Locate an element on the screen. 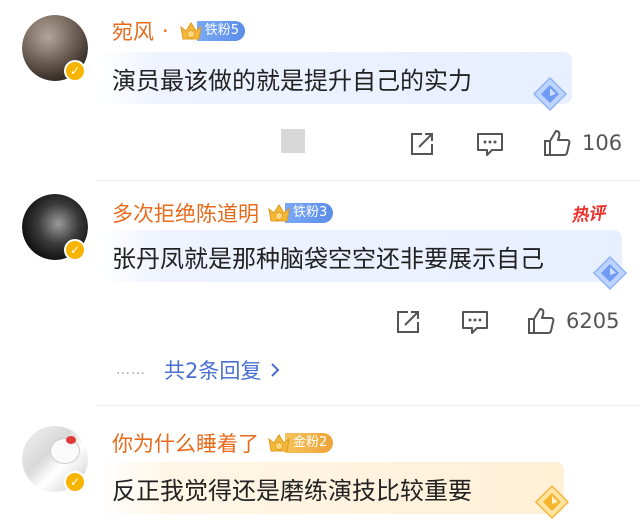 The width and height of the screenshot is (640, 529). fan-badge-label: 铁粉5 is located at coordinates (220, 31).